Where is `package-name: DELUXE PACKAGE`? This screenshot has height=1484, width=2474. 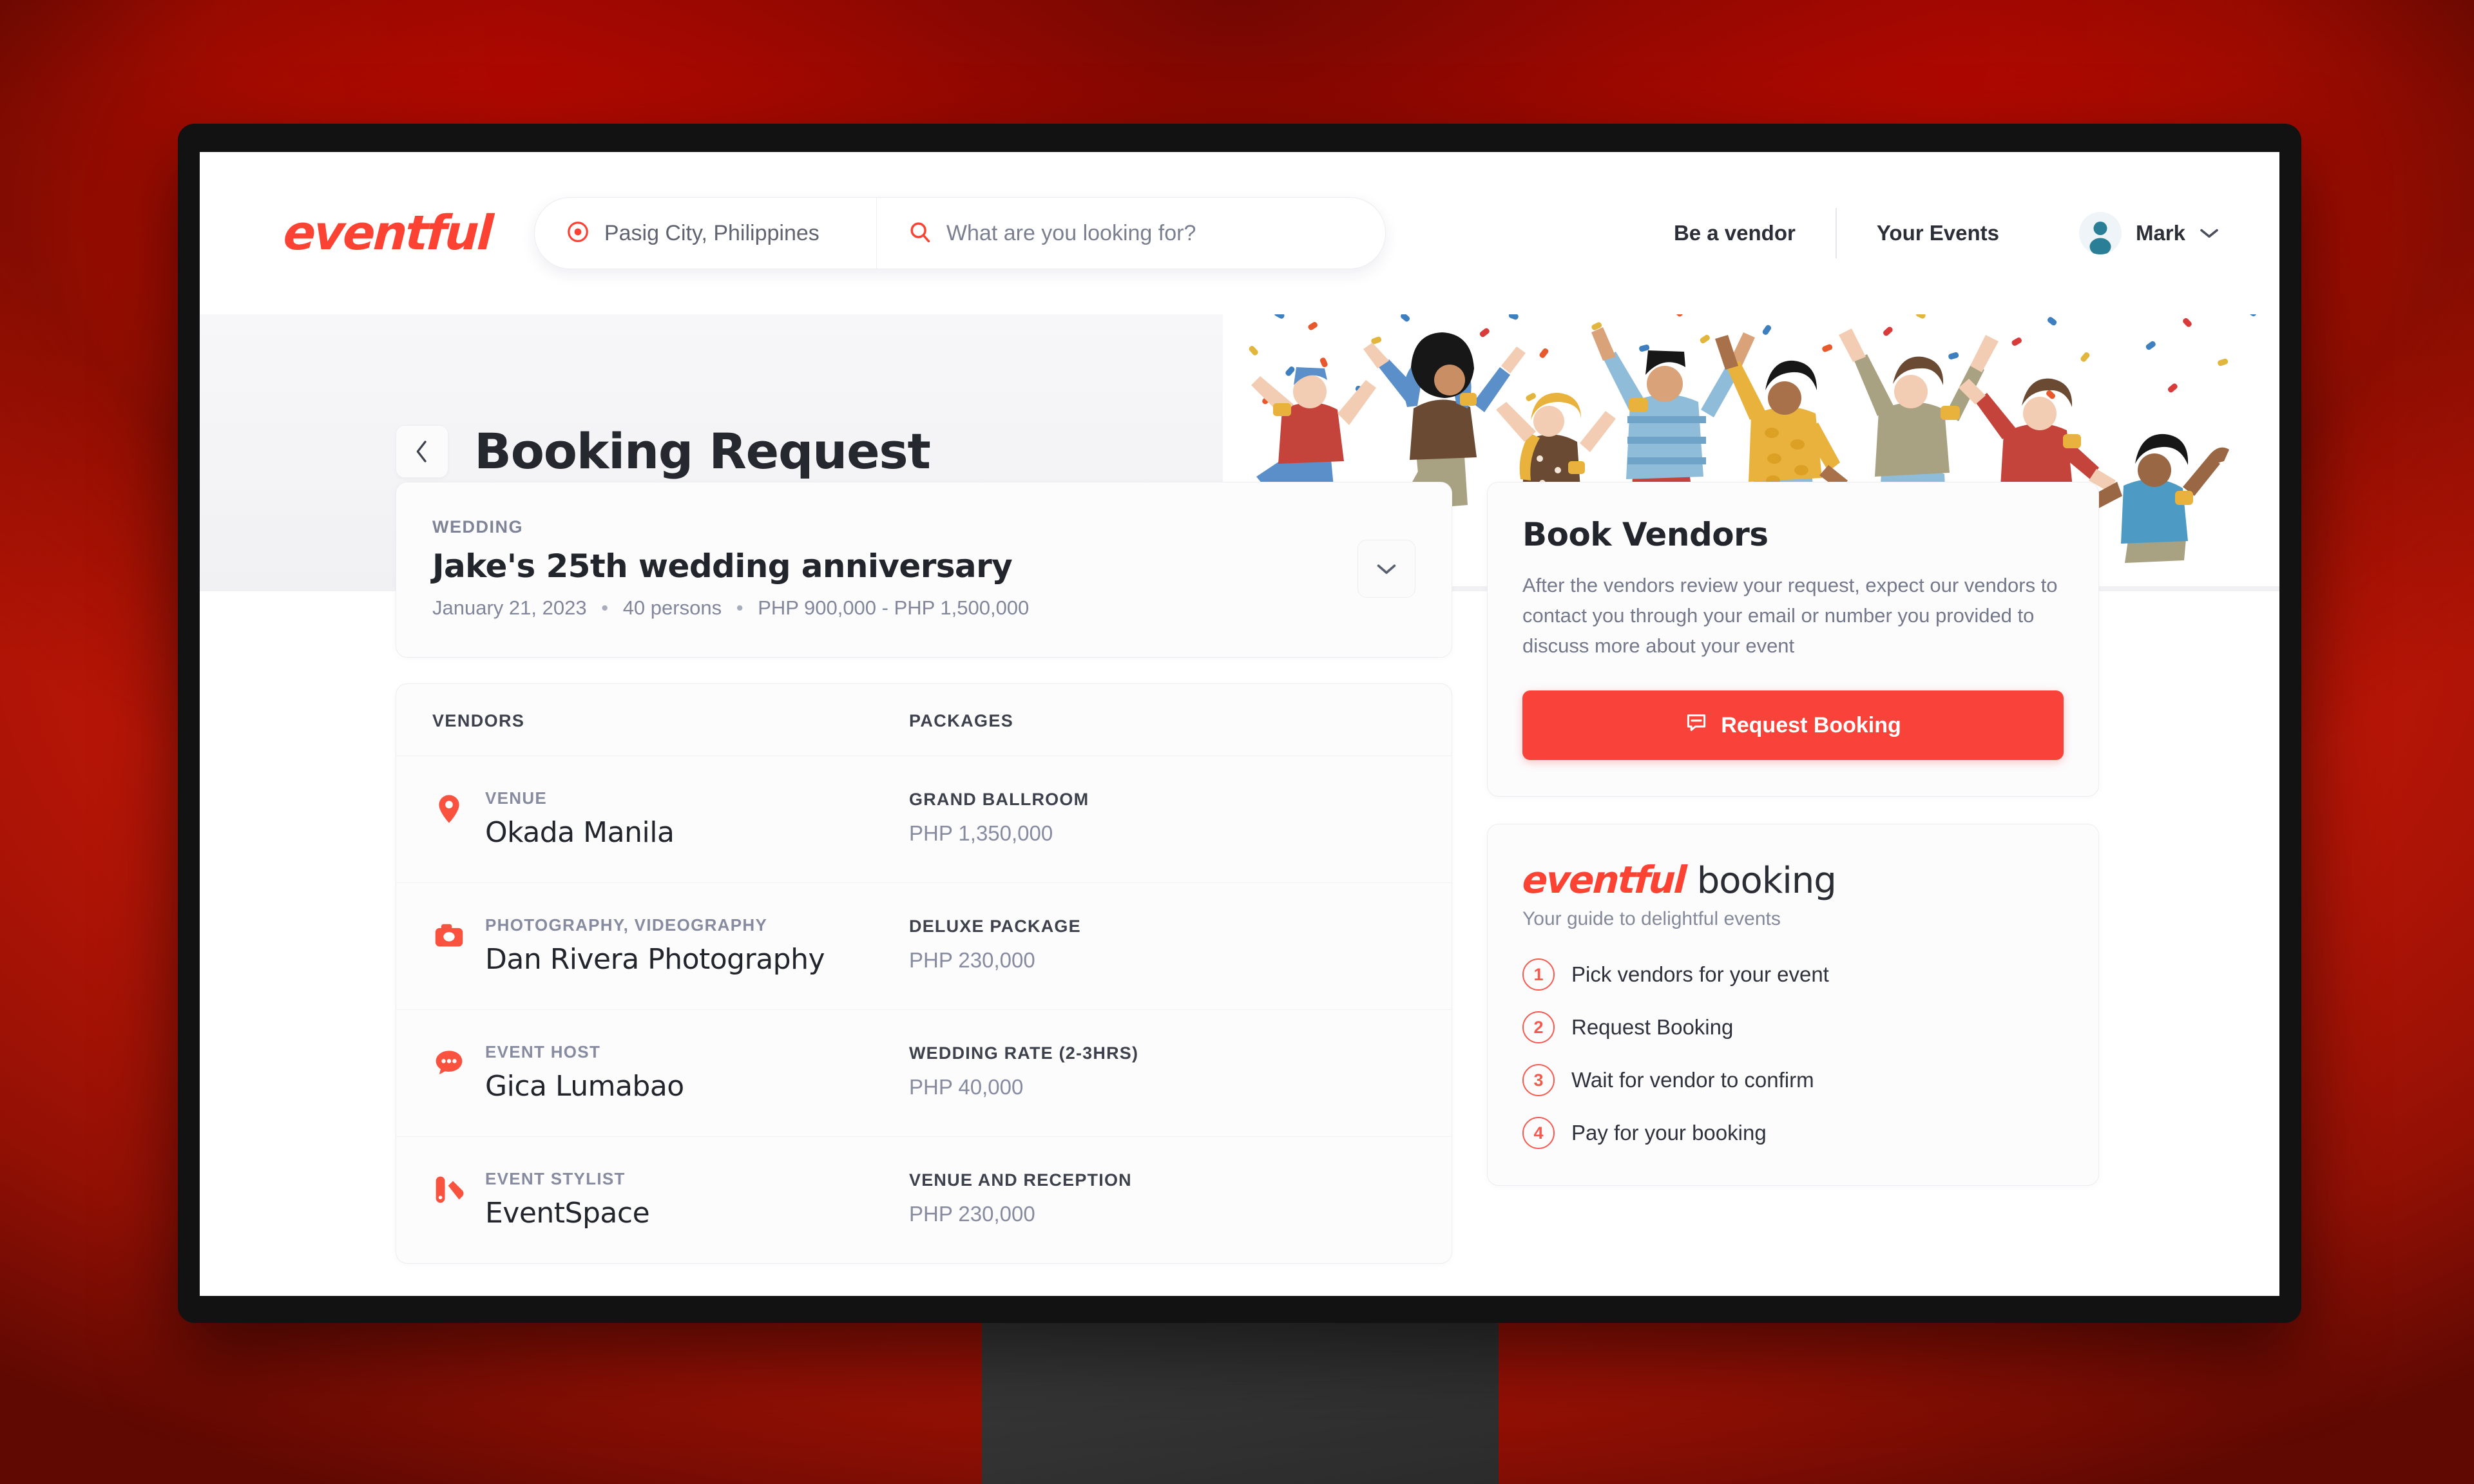 package-name: DELUXE PACKAGE is located at coordinates (995, 926).